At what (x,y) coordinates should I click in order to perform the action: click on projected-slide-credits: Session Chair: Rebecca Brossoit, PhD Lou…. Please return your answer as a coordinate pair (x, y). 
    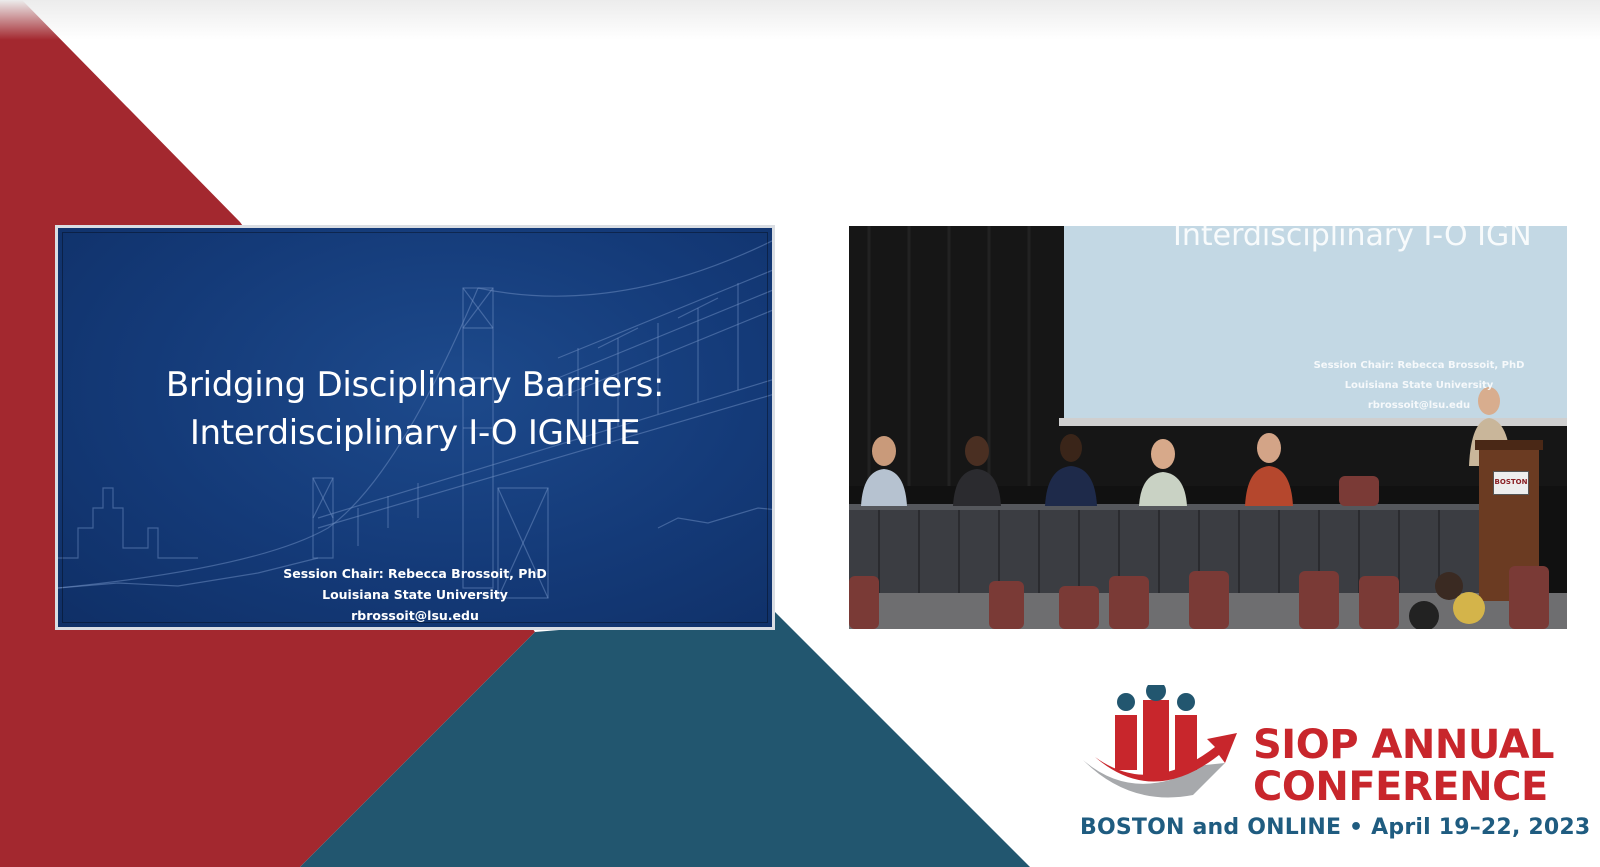
    Looking at the image, I should click on (1418, 386).